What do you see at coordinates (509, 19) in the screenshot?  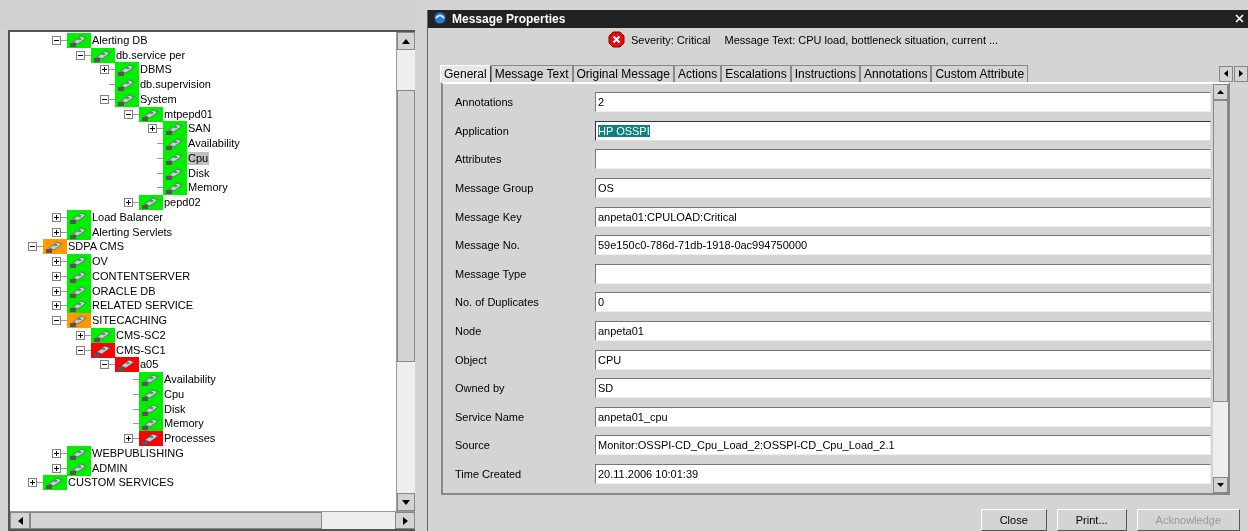 I see `window-title: Message Properties` at bounding box center [509, 19].